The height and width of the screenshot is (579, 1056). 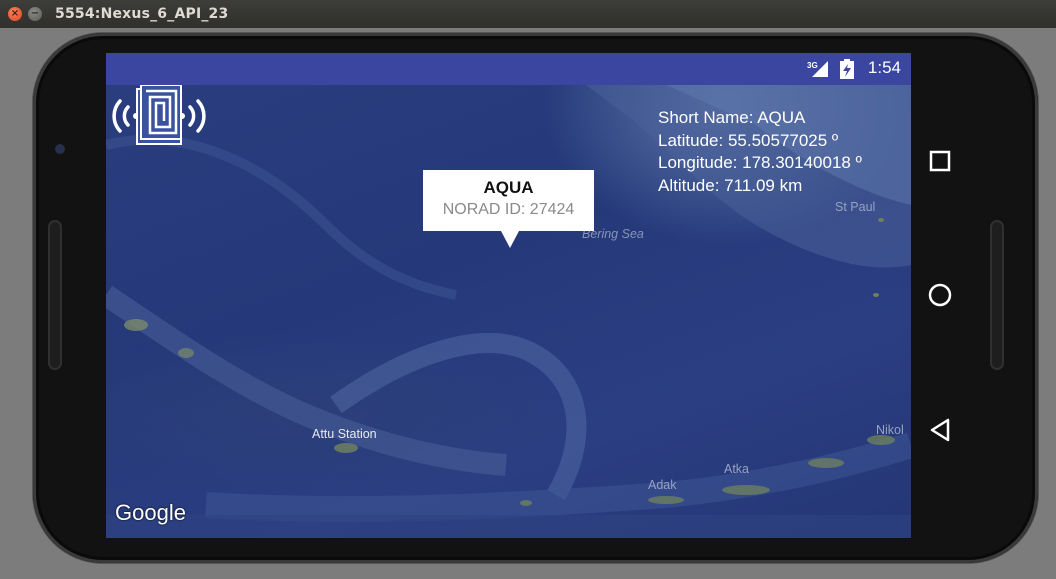 I want to click on marker-info-window-tail, so click(x=510, y=239).